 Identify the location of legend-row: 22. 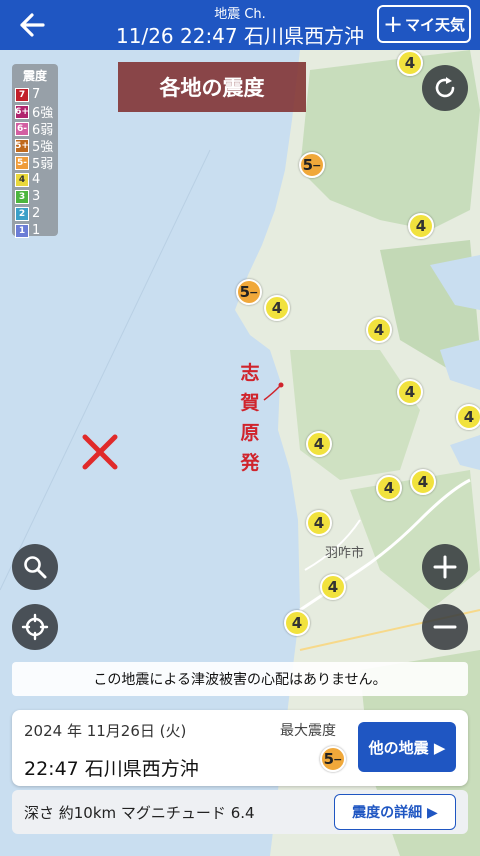
(35, 213).